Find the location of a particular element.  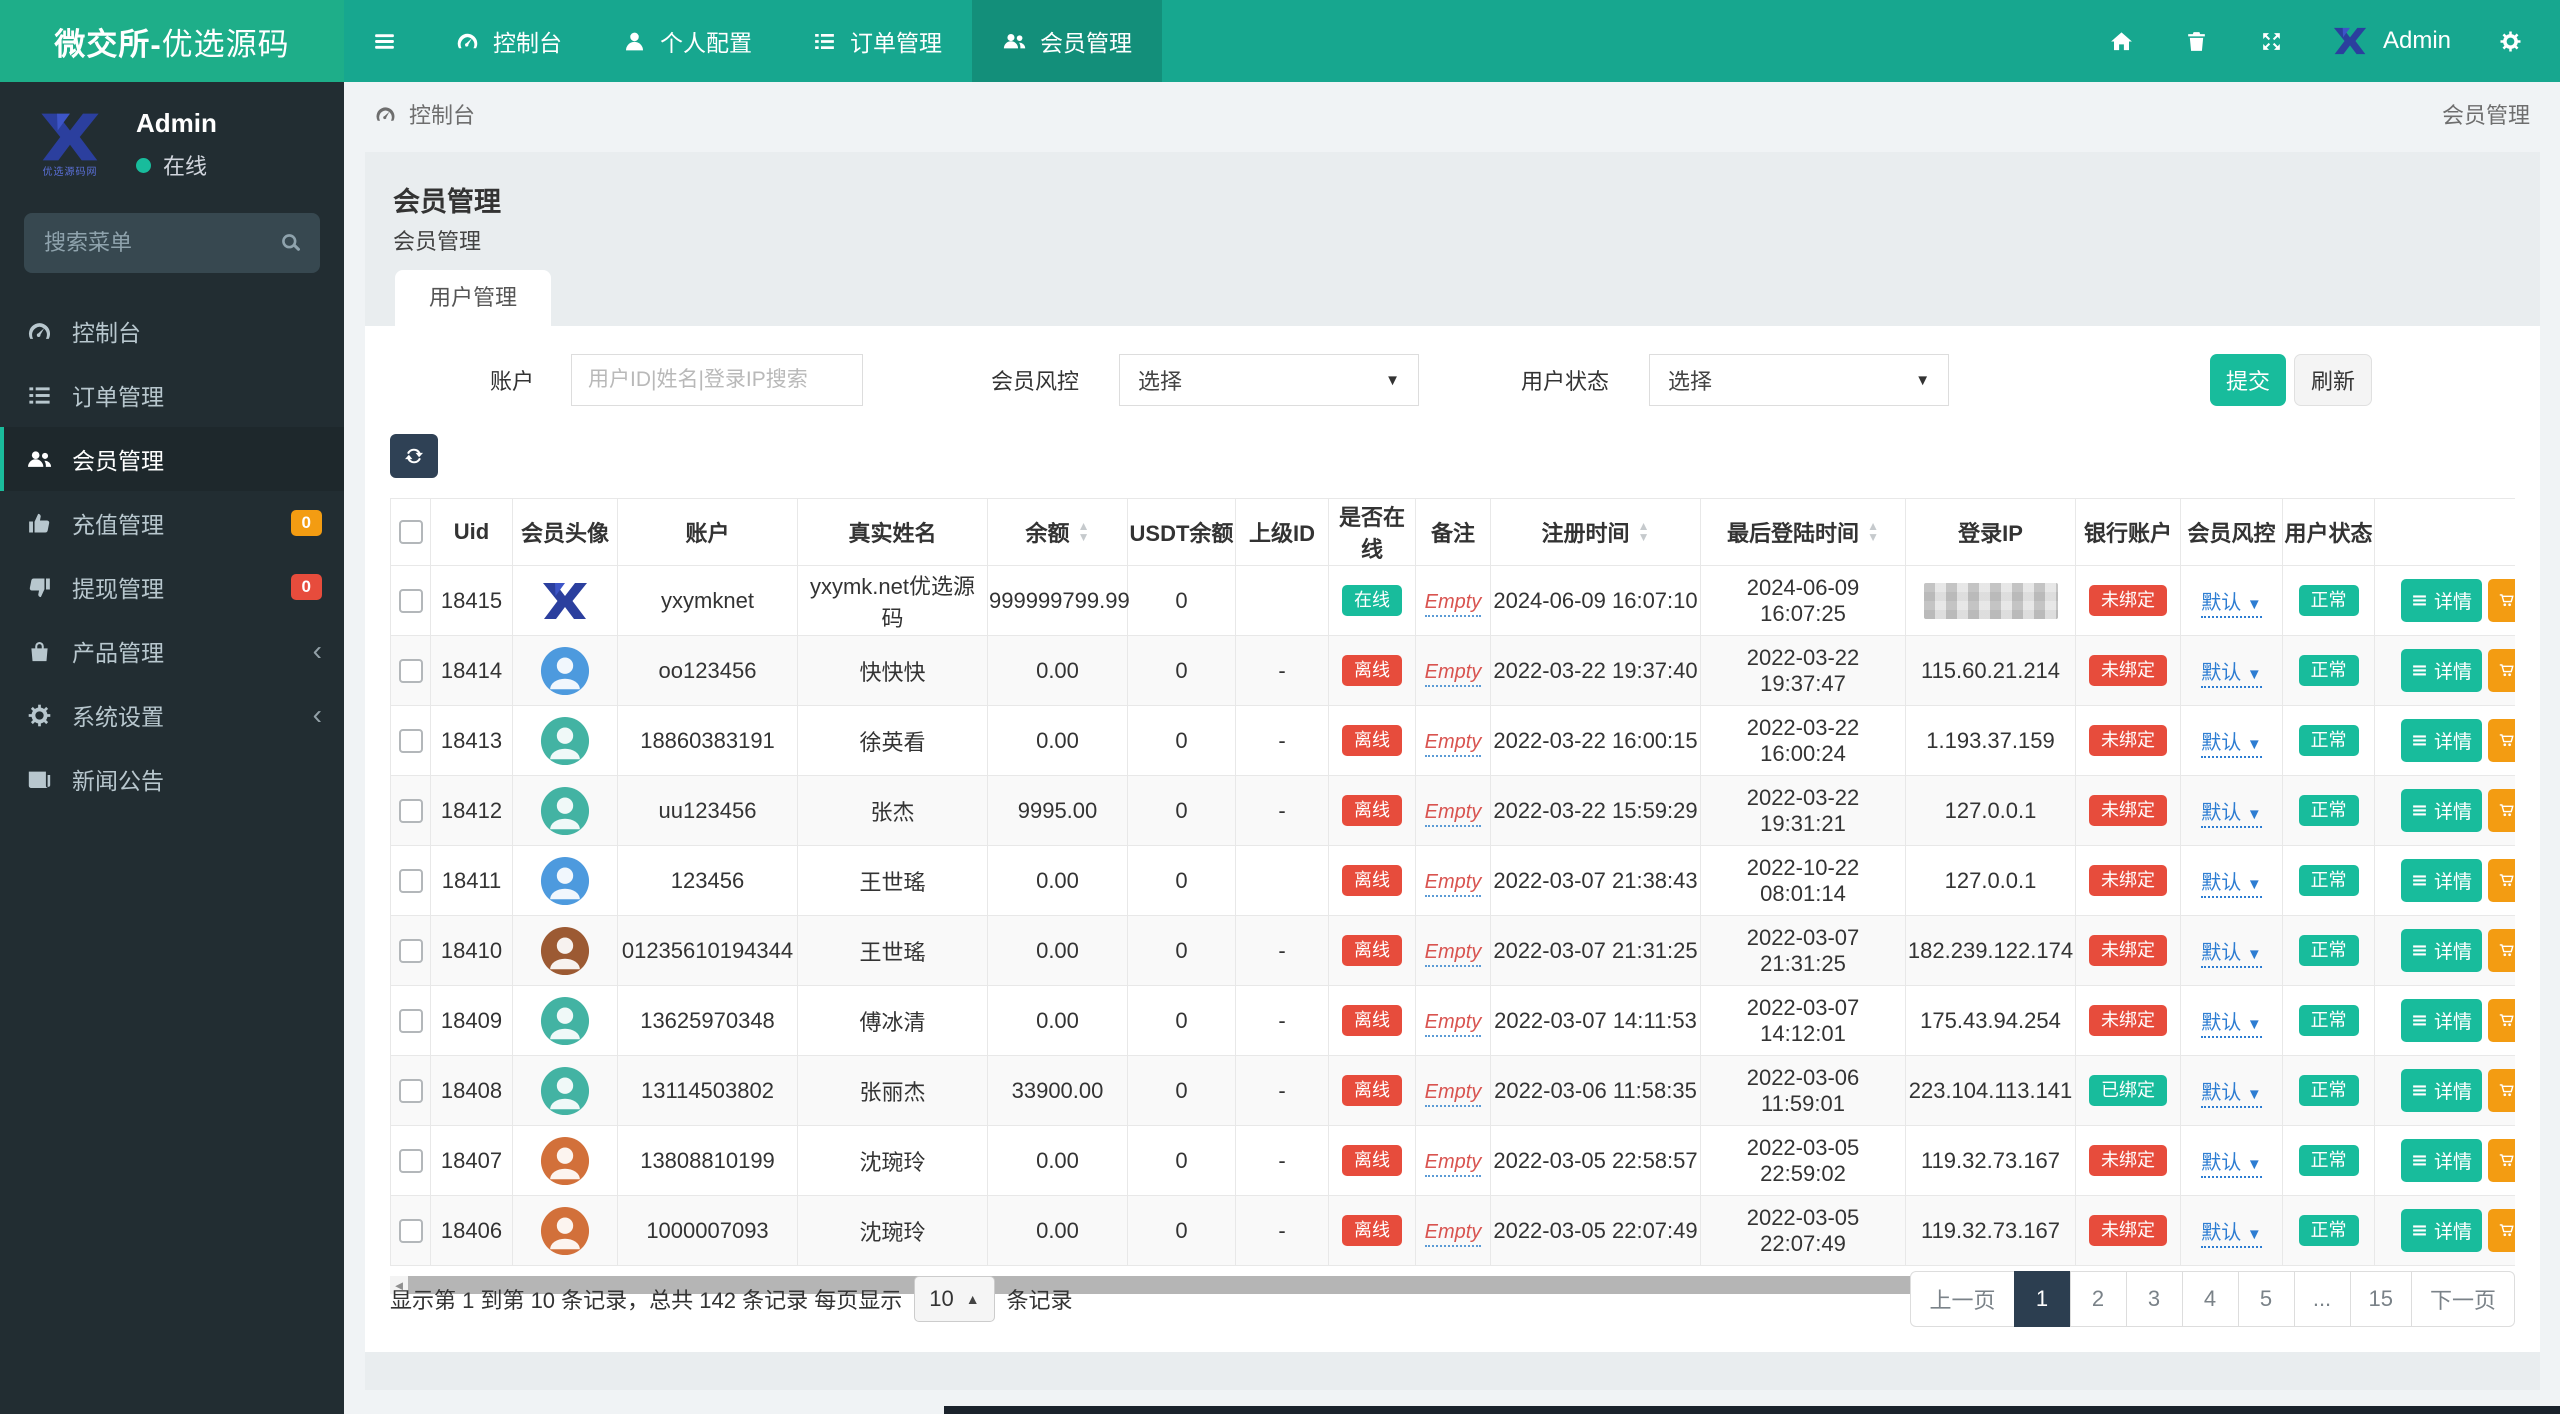

sidebar-item-新闻公告: 新闻公告 is located at coordinates (172, 779).